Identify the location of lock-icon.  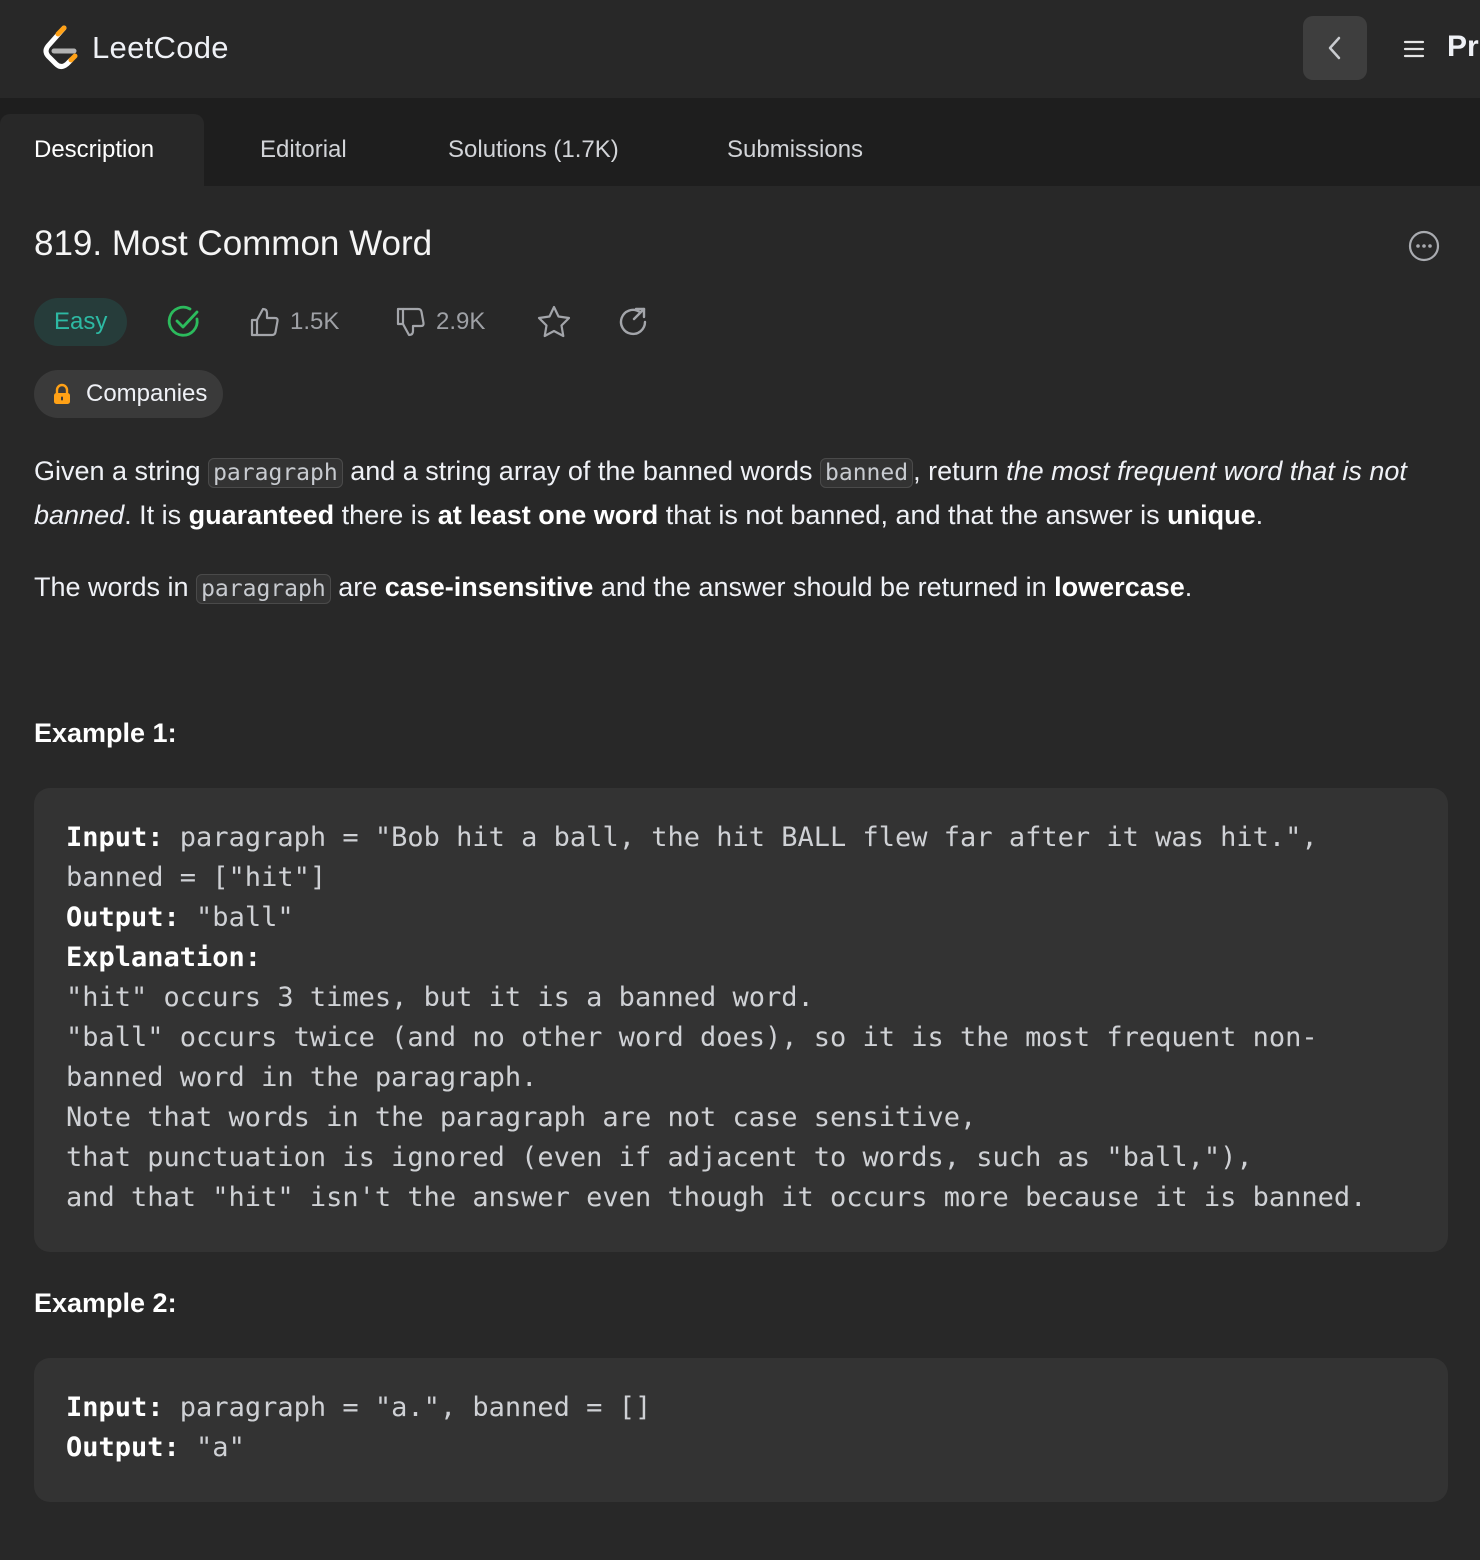
(62, 393).